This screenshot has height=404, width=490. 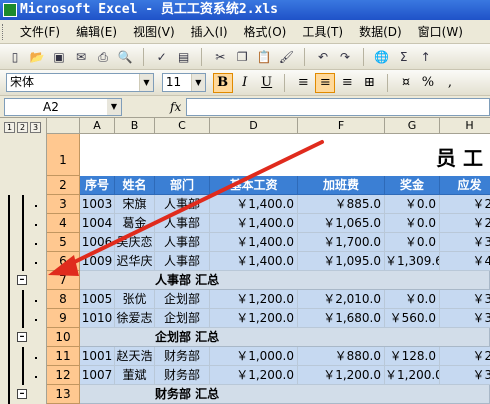 I want to click on row-header-9: 9, so click(x=63, y=318).